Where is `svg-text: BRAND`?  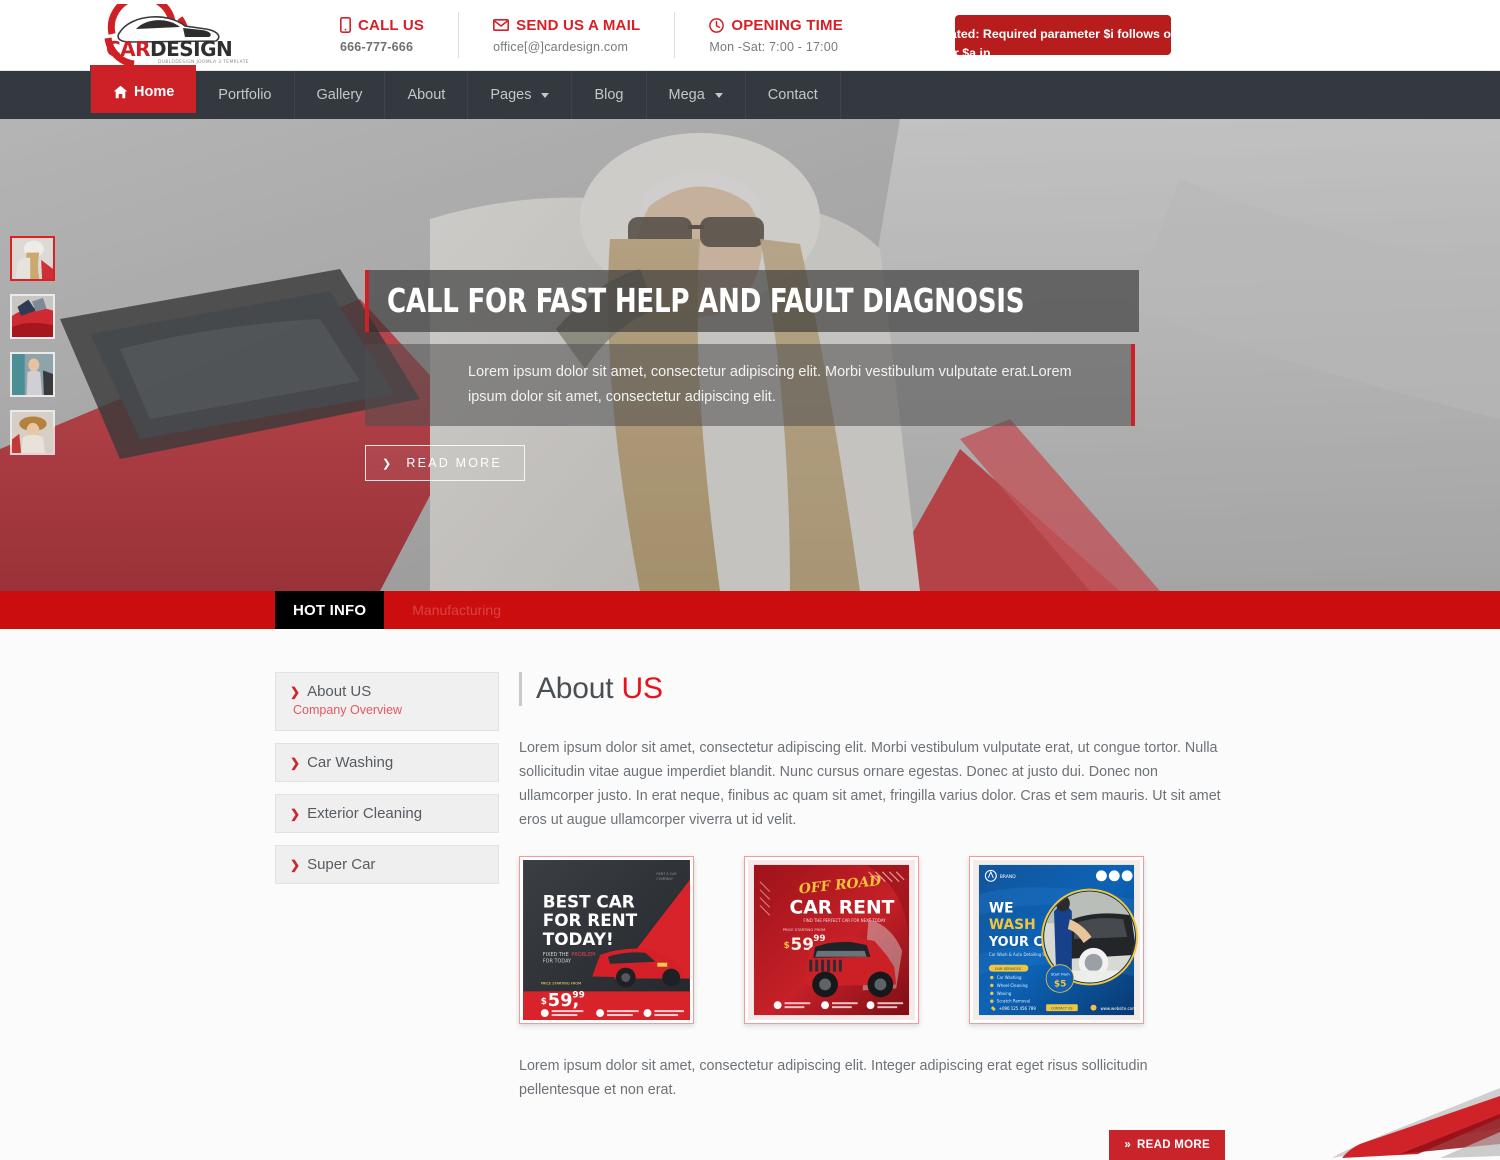 svg-text: BRAND is located at coordinates (1008, 877).